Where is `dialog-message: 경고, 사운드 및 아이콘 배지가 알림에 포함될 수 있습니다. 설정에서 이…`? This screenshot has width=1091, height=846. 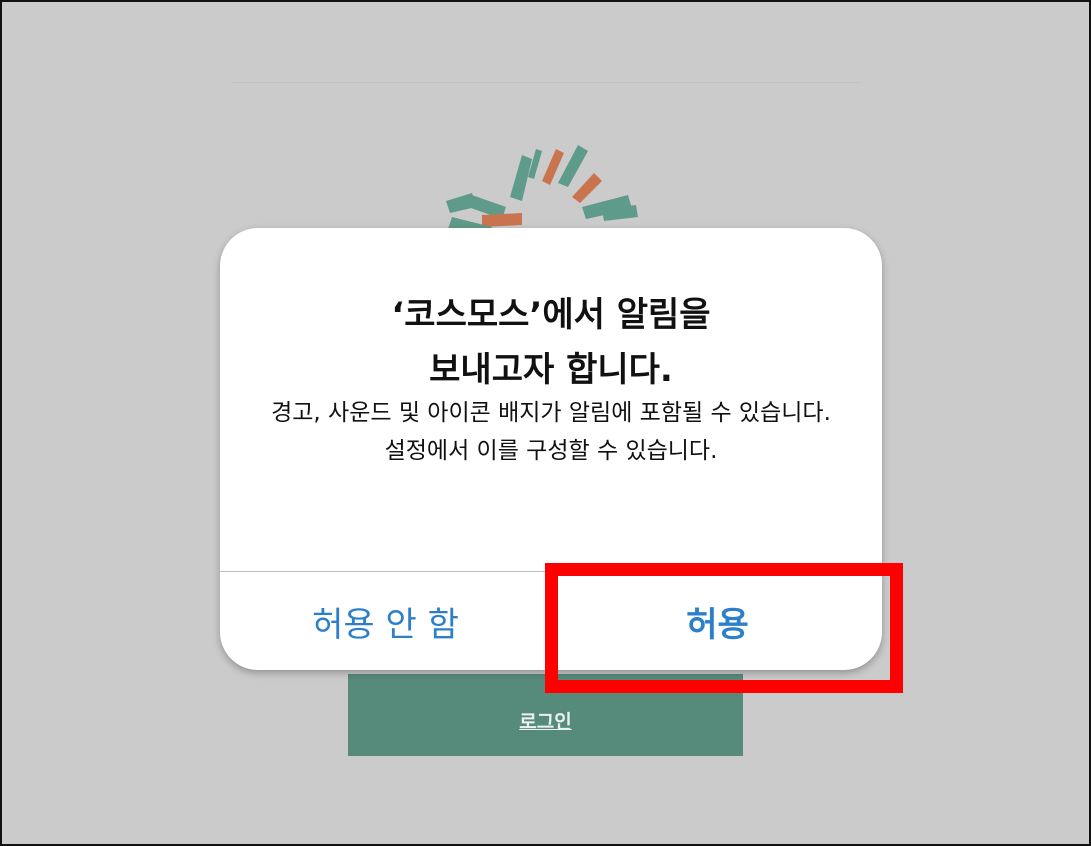 dialog-message: 경고, 사운드 및 아이콘 배지가 알림에 포함될 수 있습니다. 설정에서 이… is located at coordinates (551, 432).